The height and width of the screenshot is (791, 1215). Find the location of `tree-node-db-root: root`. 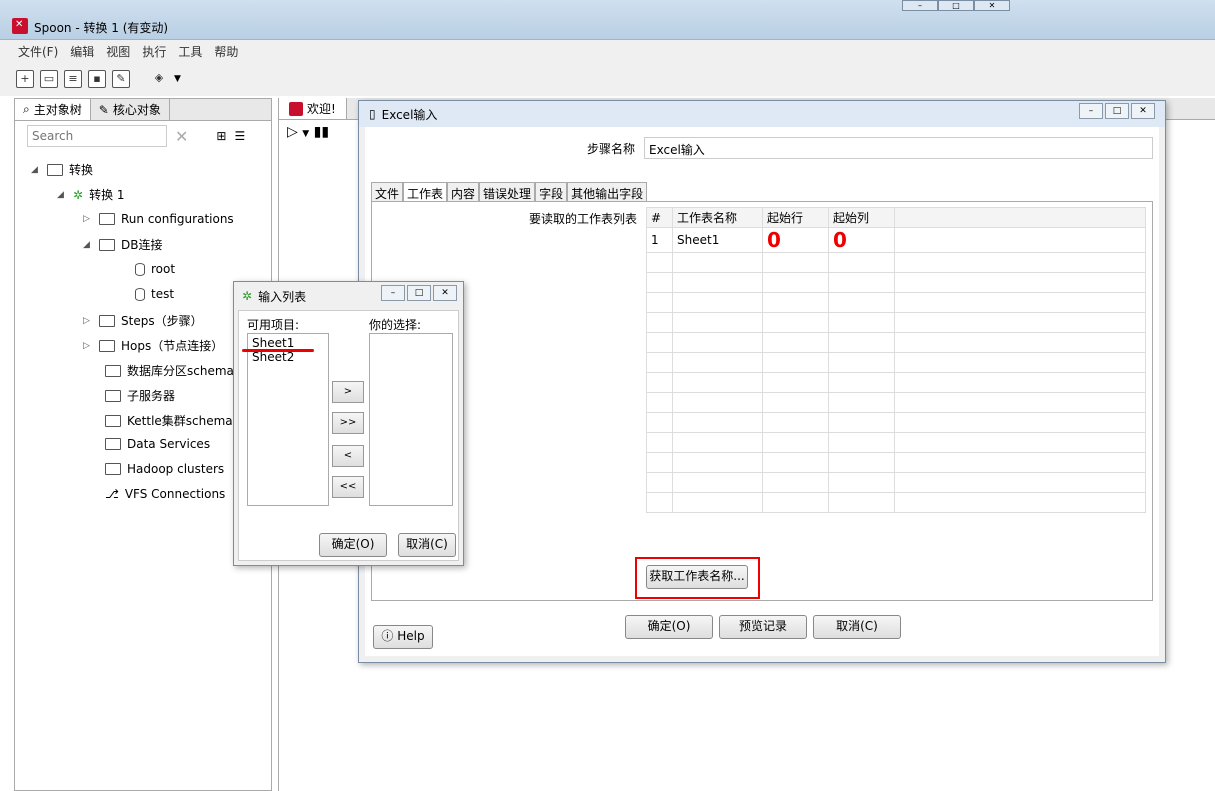

tree-node-db-root: root is located at coordinates (155, 269).